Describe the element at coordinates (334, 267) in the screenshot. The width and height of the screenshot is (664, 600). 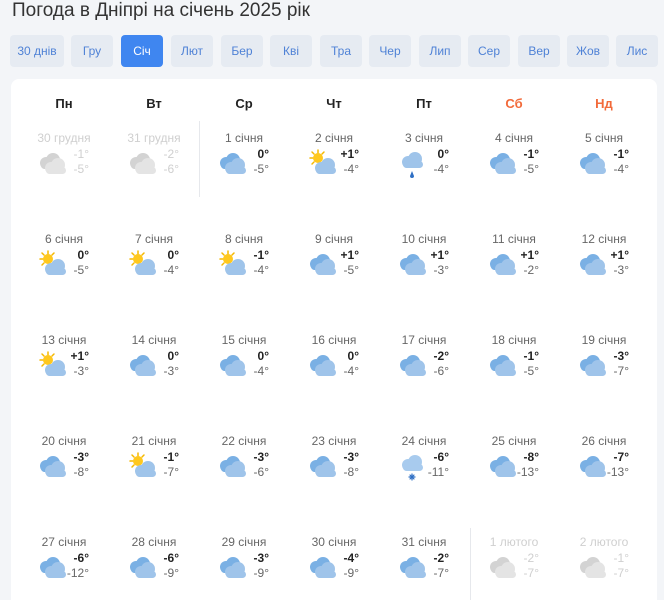
I see `day-cell: 9 січня +1° -5°` at that location.